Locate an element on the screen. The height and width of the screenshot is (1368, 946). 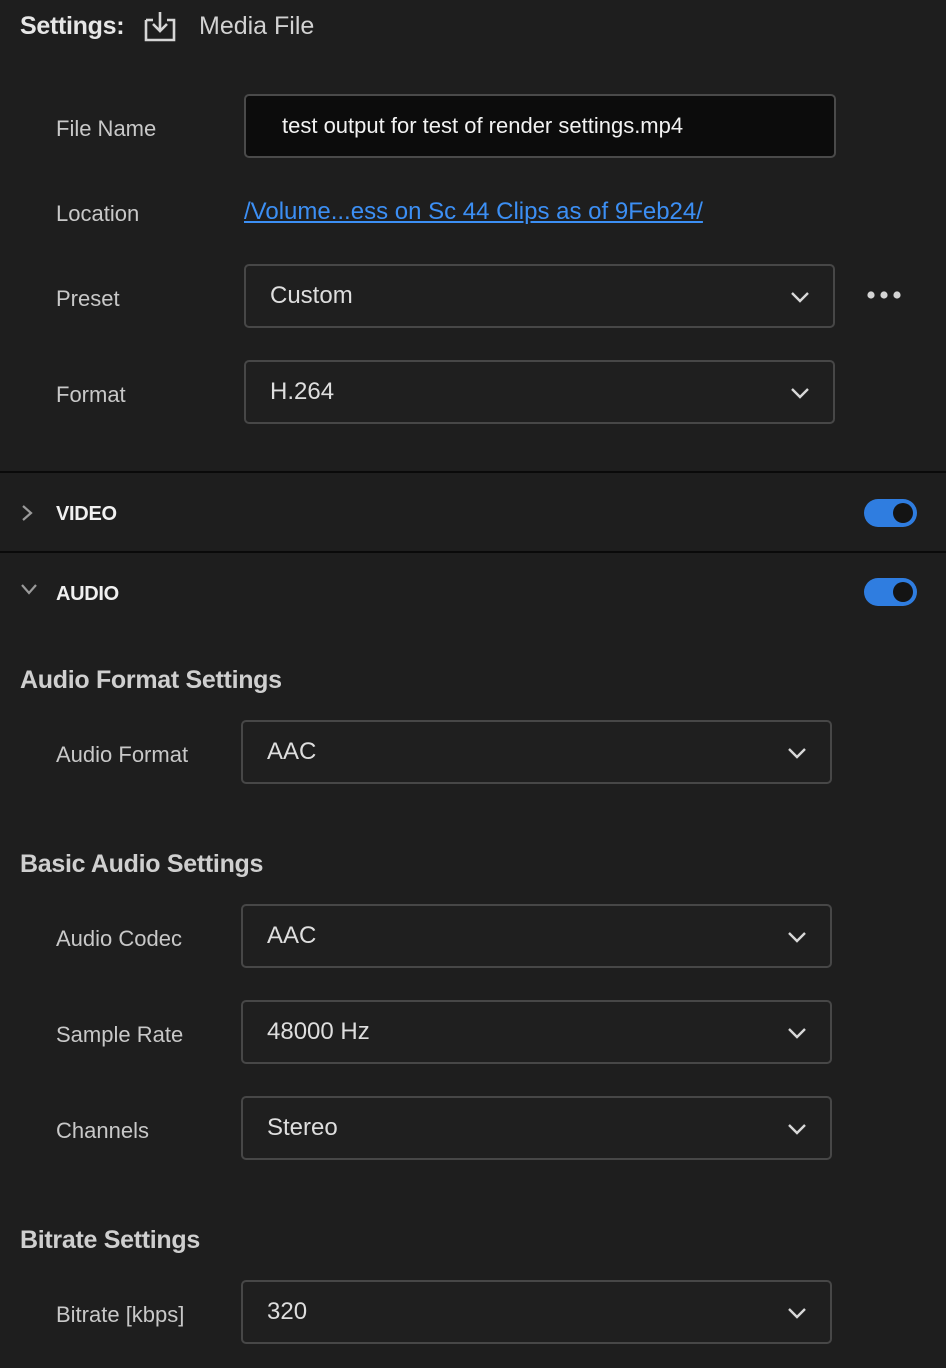
channels-value: Stereo is located at coordinates (302, 1127).